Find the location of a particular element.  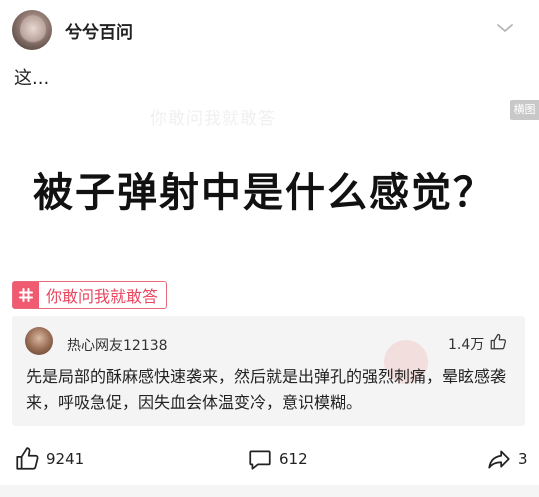

author-name: 兮兮百问 is located at coordinates (99, 30).